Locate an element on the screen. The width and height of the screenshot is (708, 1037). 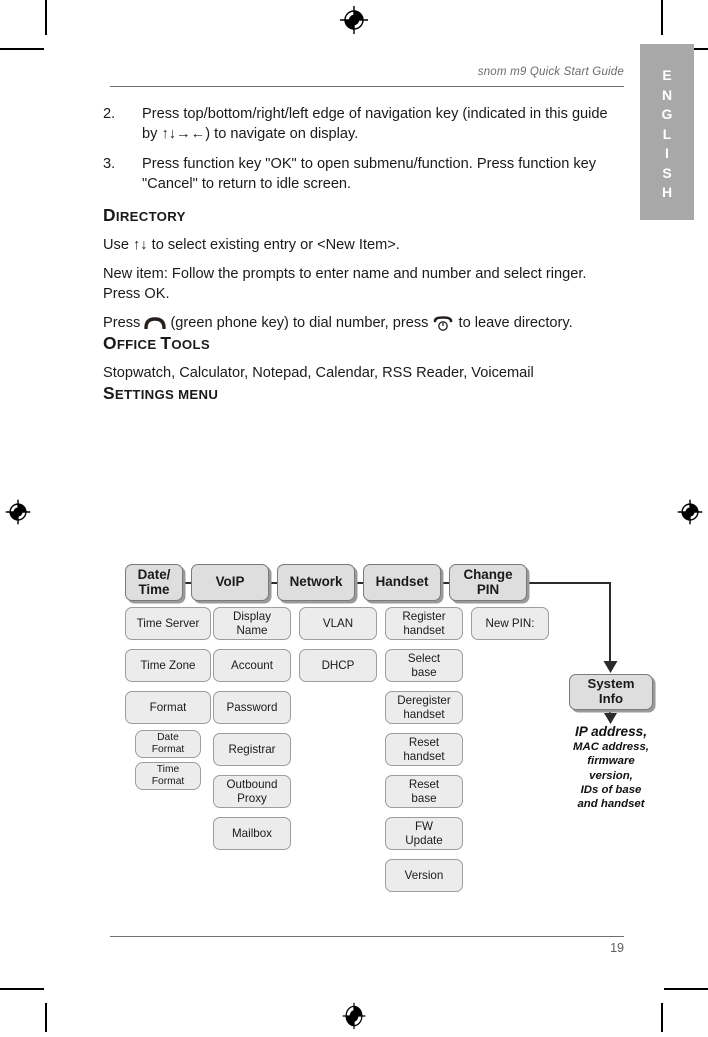
menu-item-select-base: Select base is located at coordinates (424, 665).